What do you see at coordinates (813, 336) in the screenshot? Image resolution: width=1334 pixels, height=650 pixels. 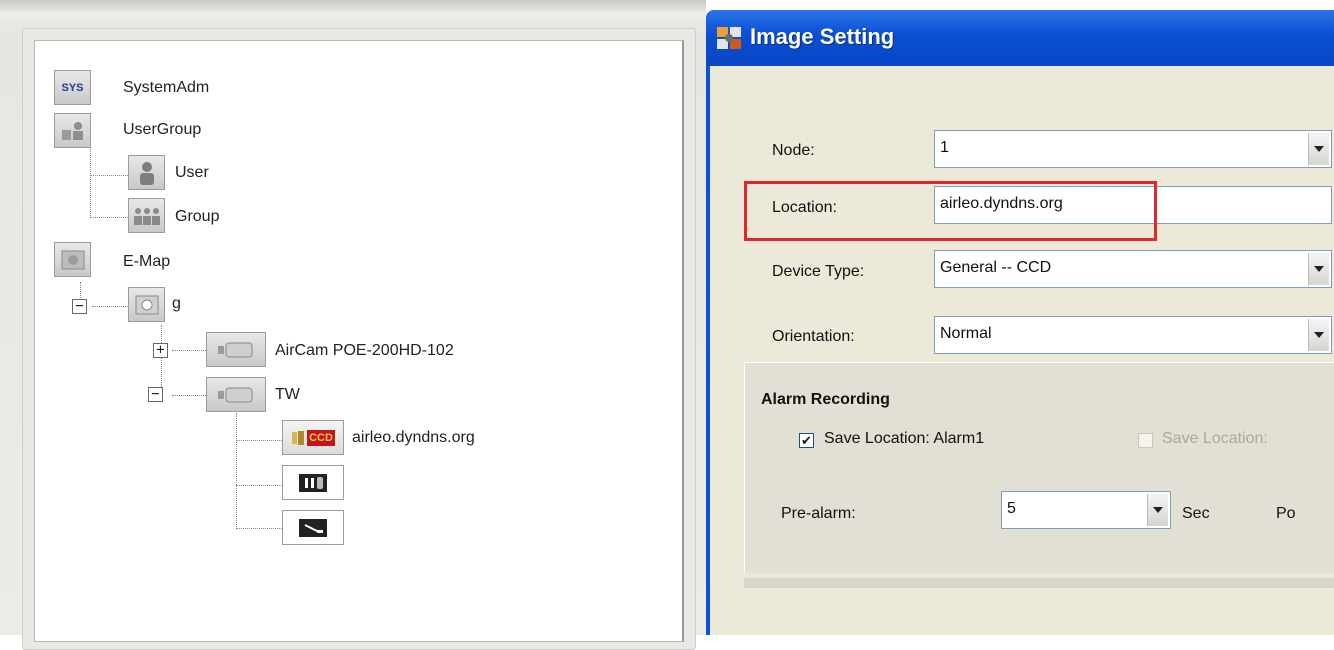 I see `orientation-label: Orientation:` at bounding box center [813, 336].